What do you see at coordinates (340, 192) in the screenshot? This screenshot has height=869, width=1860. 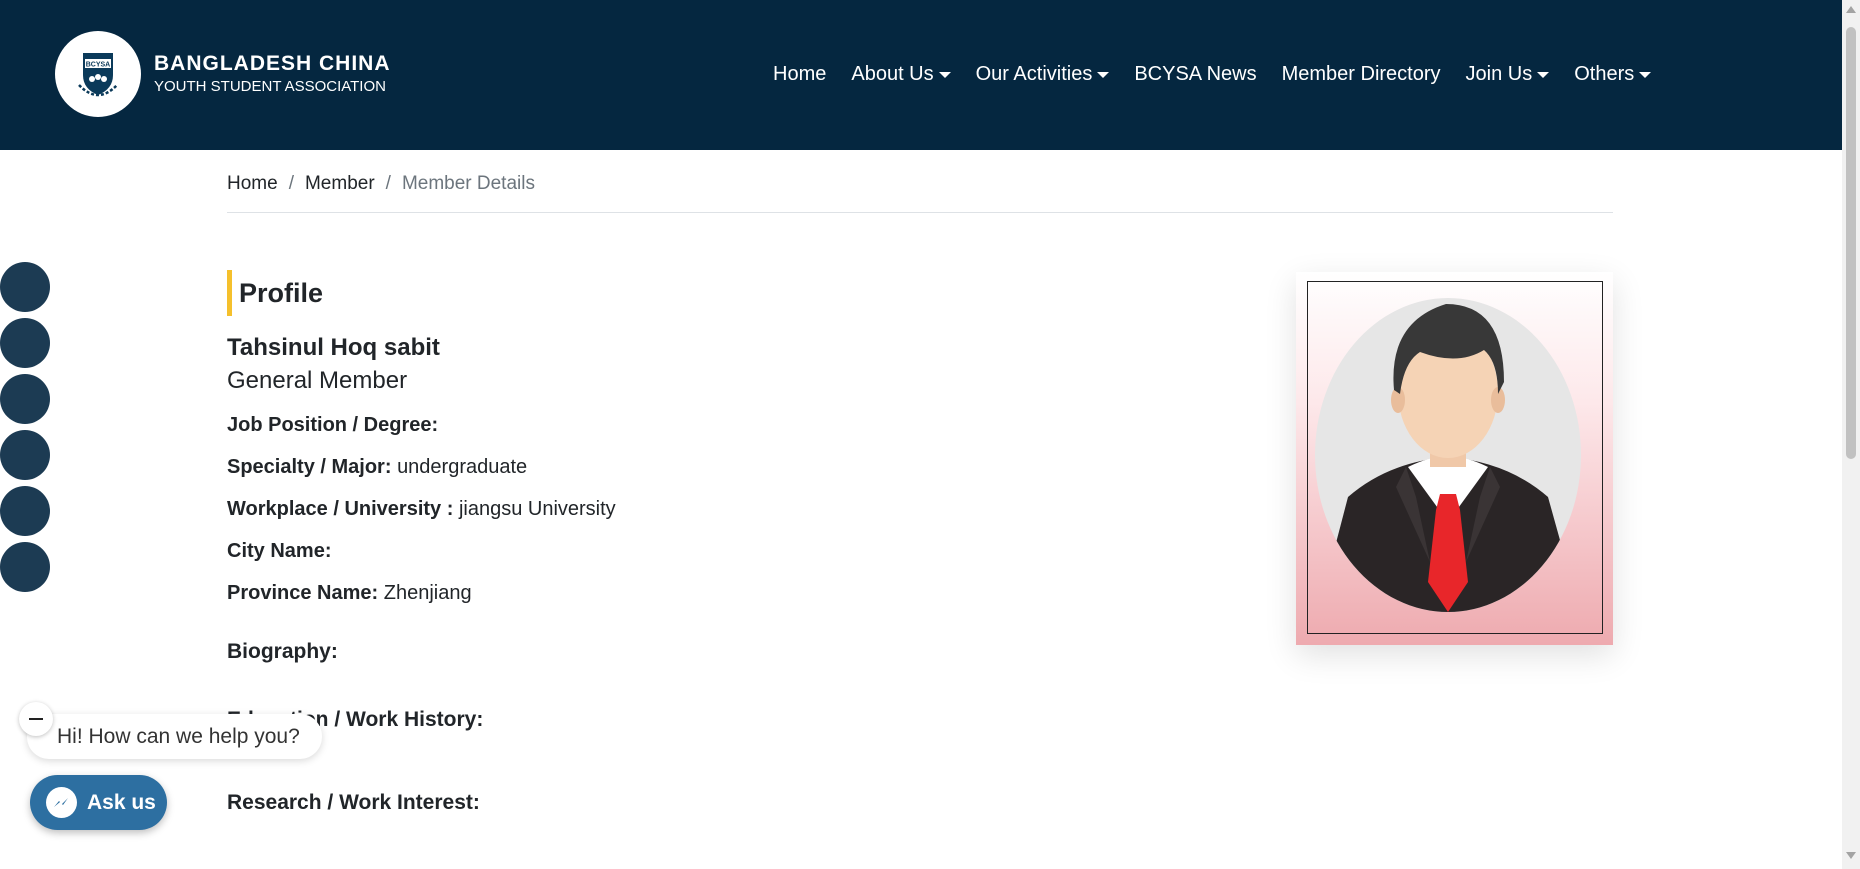 I see `breadcrumb-member: Member` at bounding box center [340, 192].